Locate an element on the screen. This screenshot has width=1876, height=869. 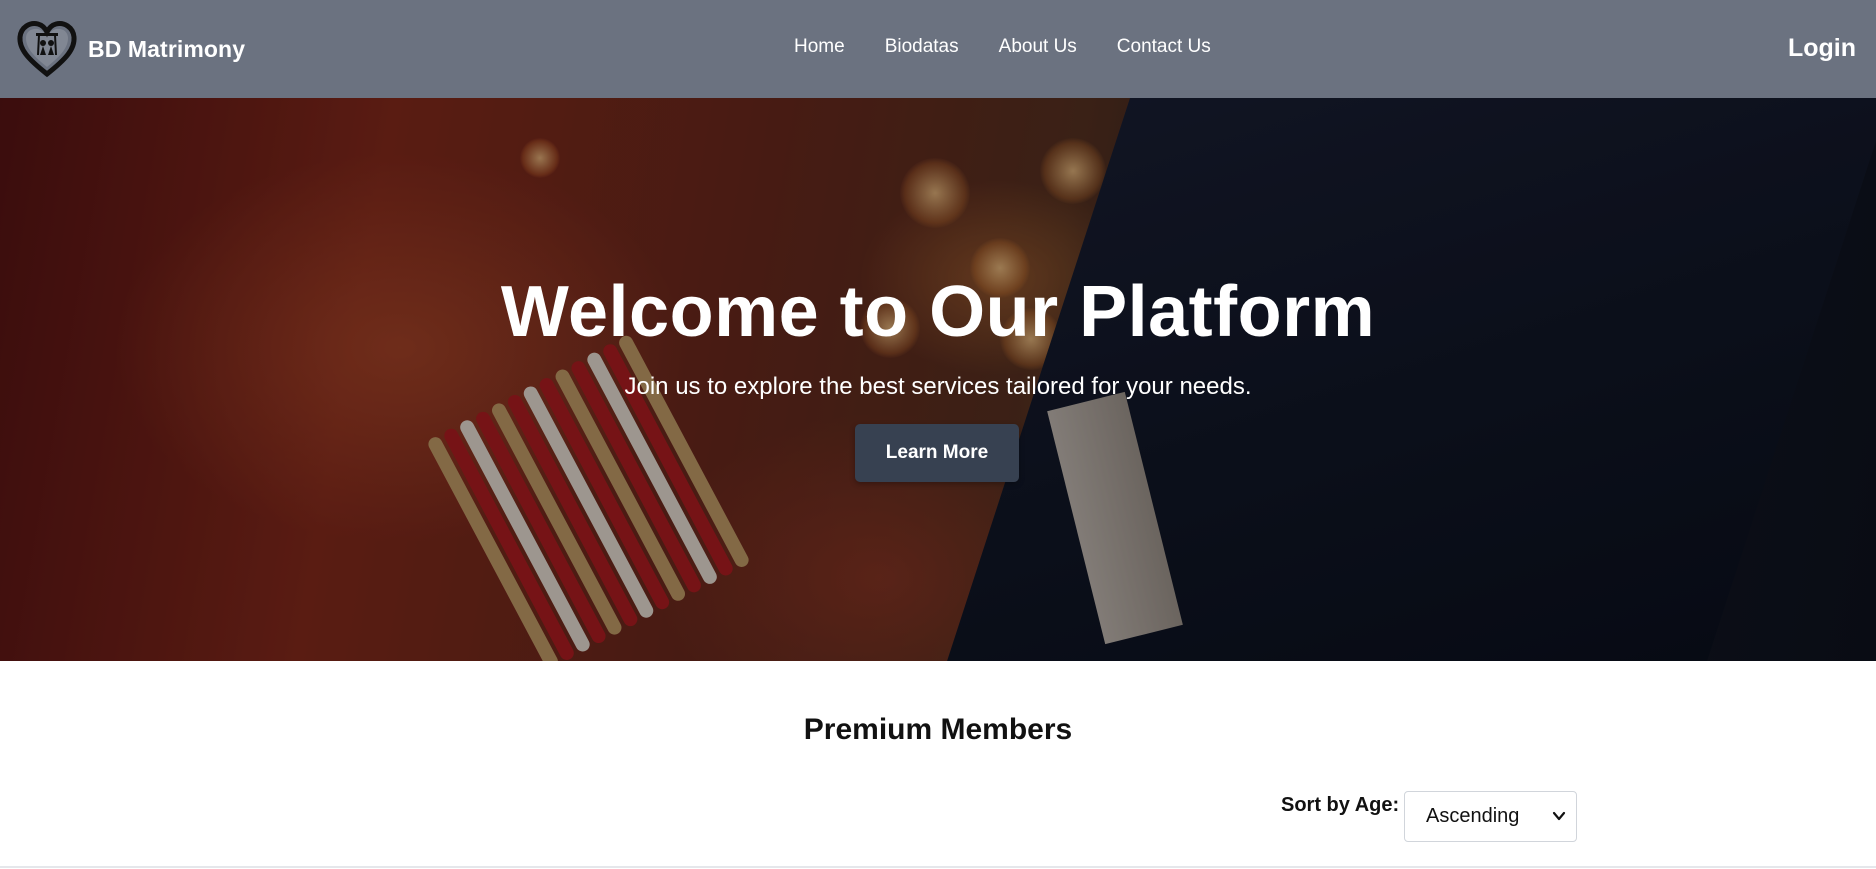
sort-by-age-select: Ascending is located at coordinates (1490, 816).